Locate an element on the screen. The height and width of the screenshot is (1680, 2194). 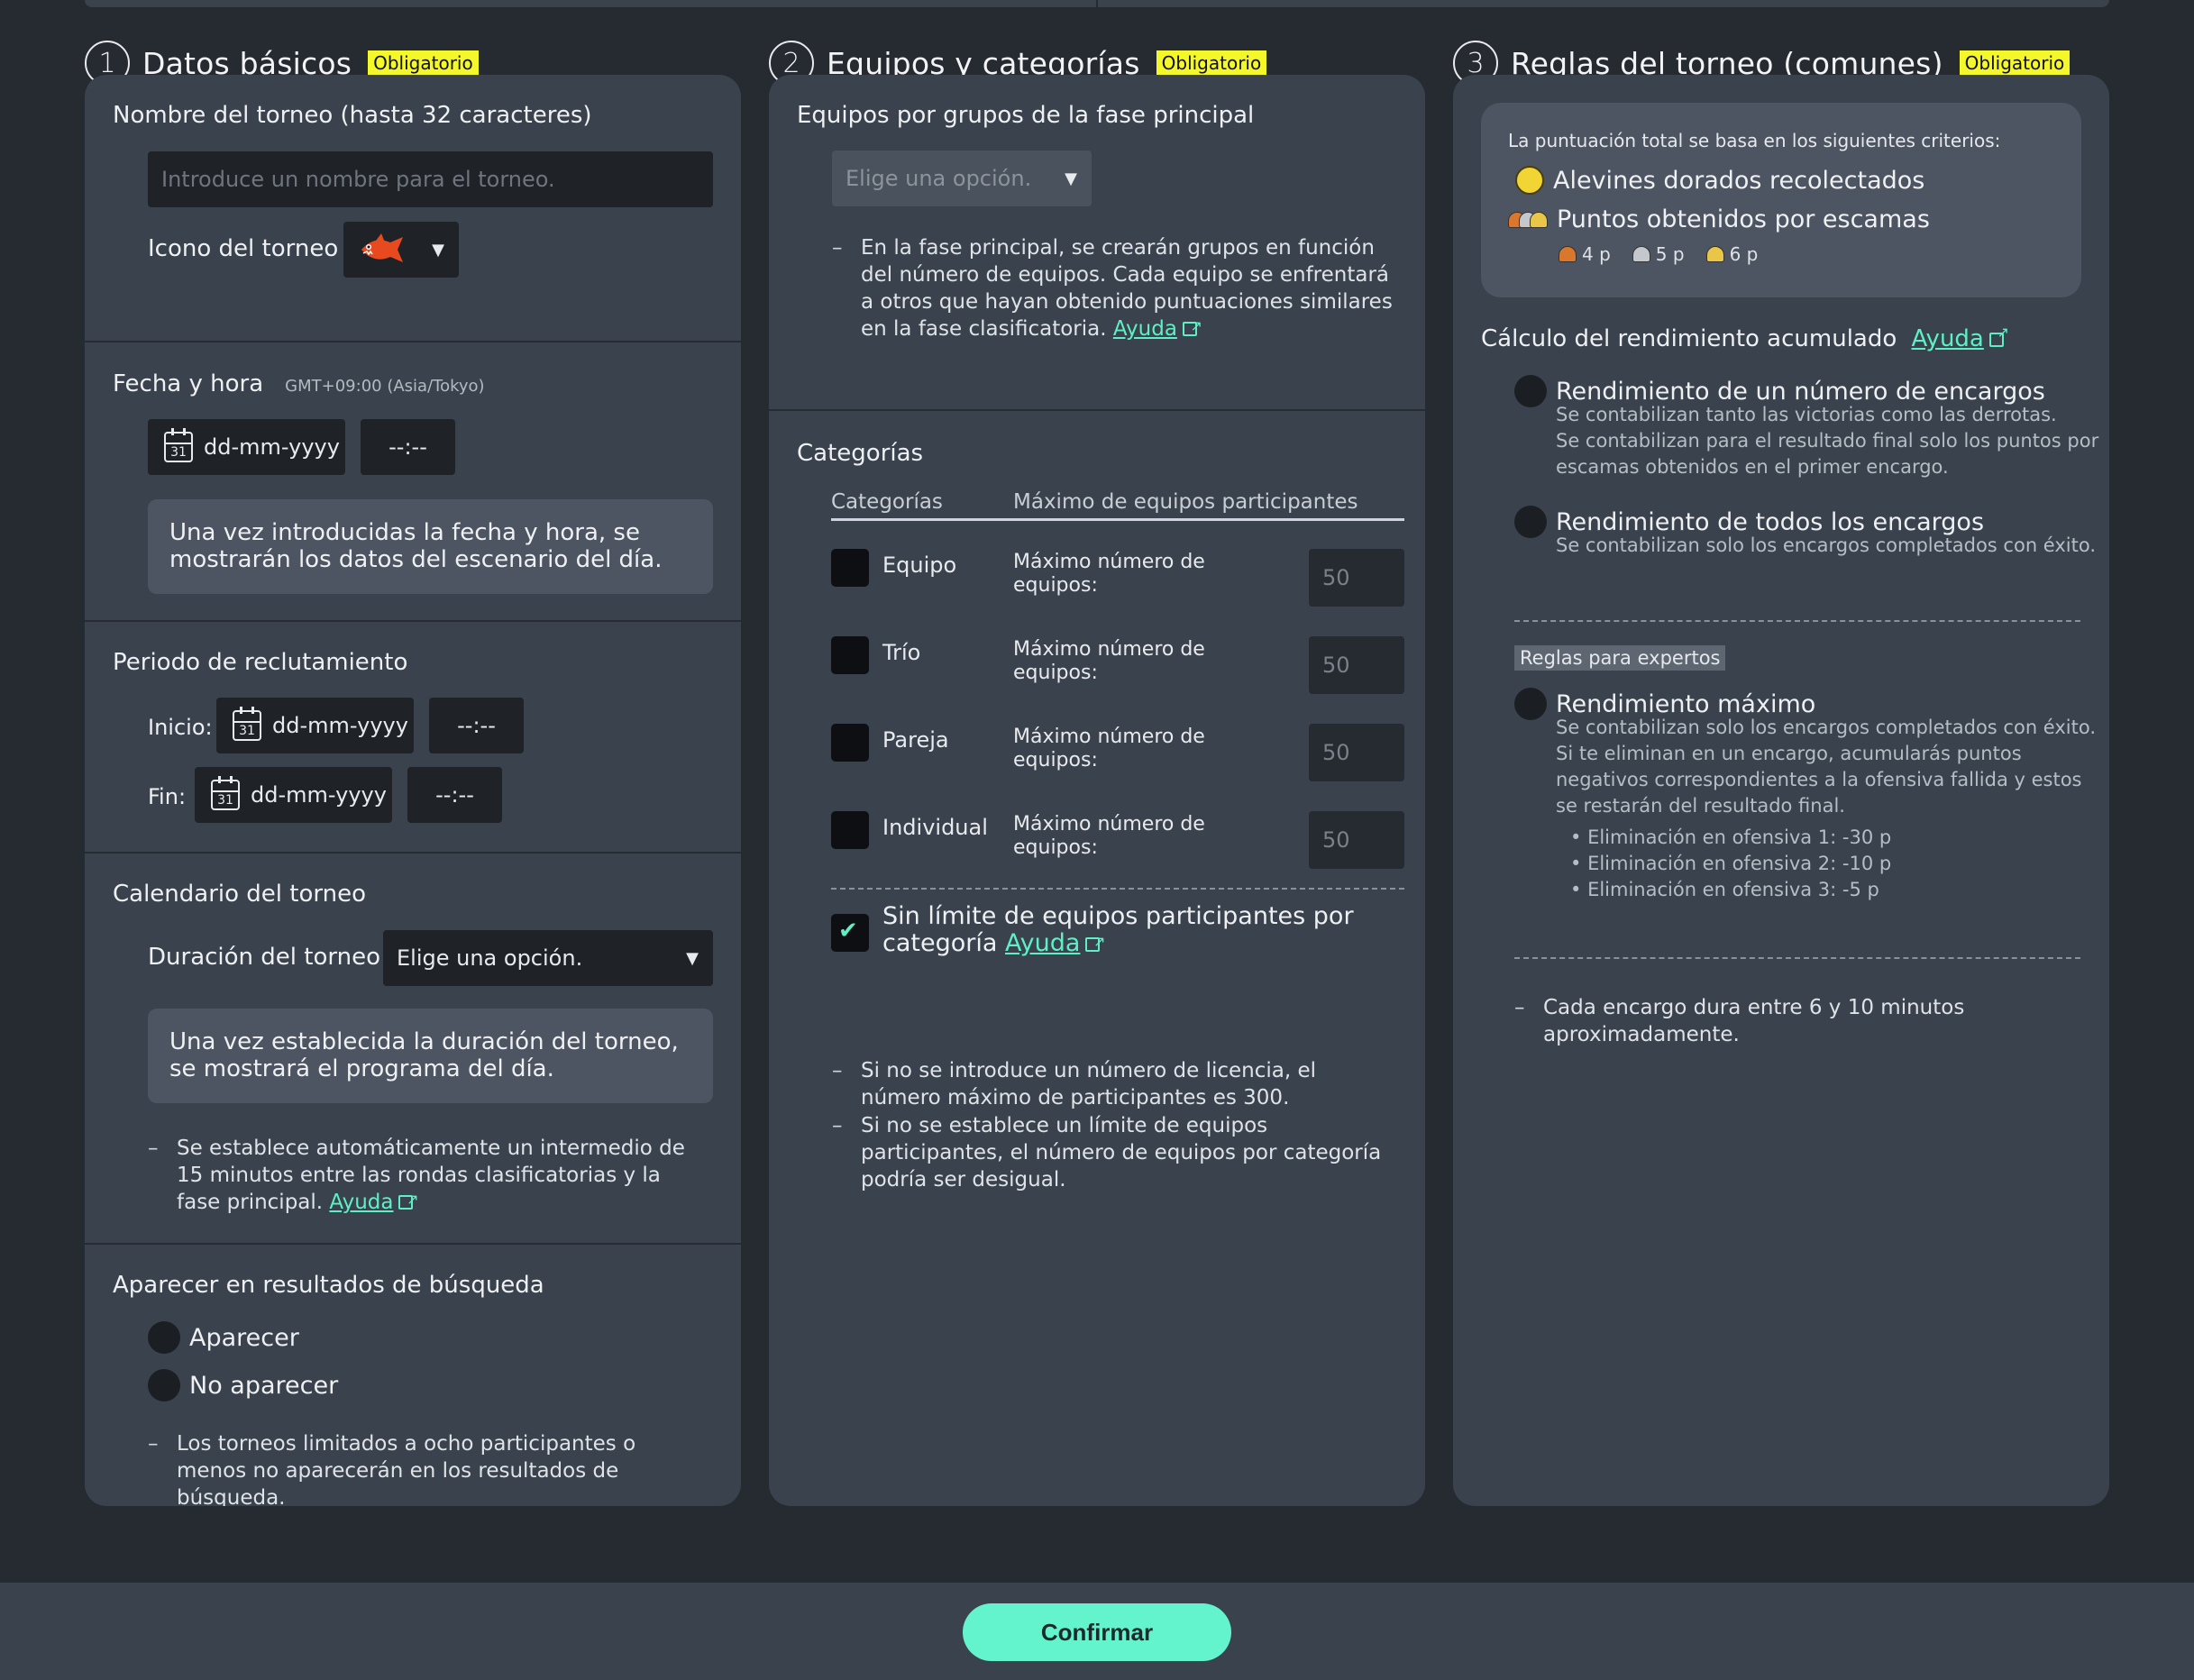
tournament-name-input: Introduce un nombre para el torneo. is located at coordinates (430, 179).